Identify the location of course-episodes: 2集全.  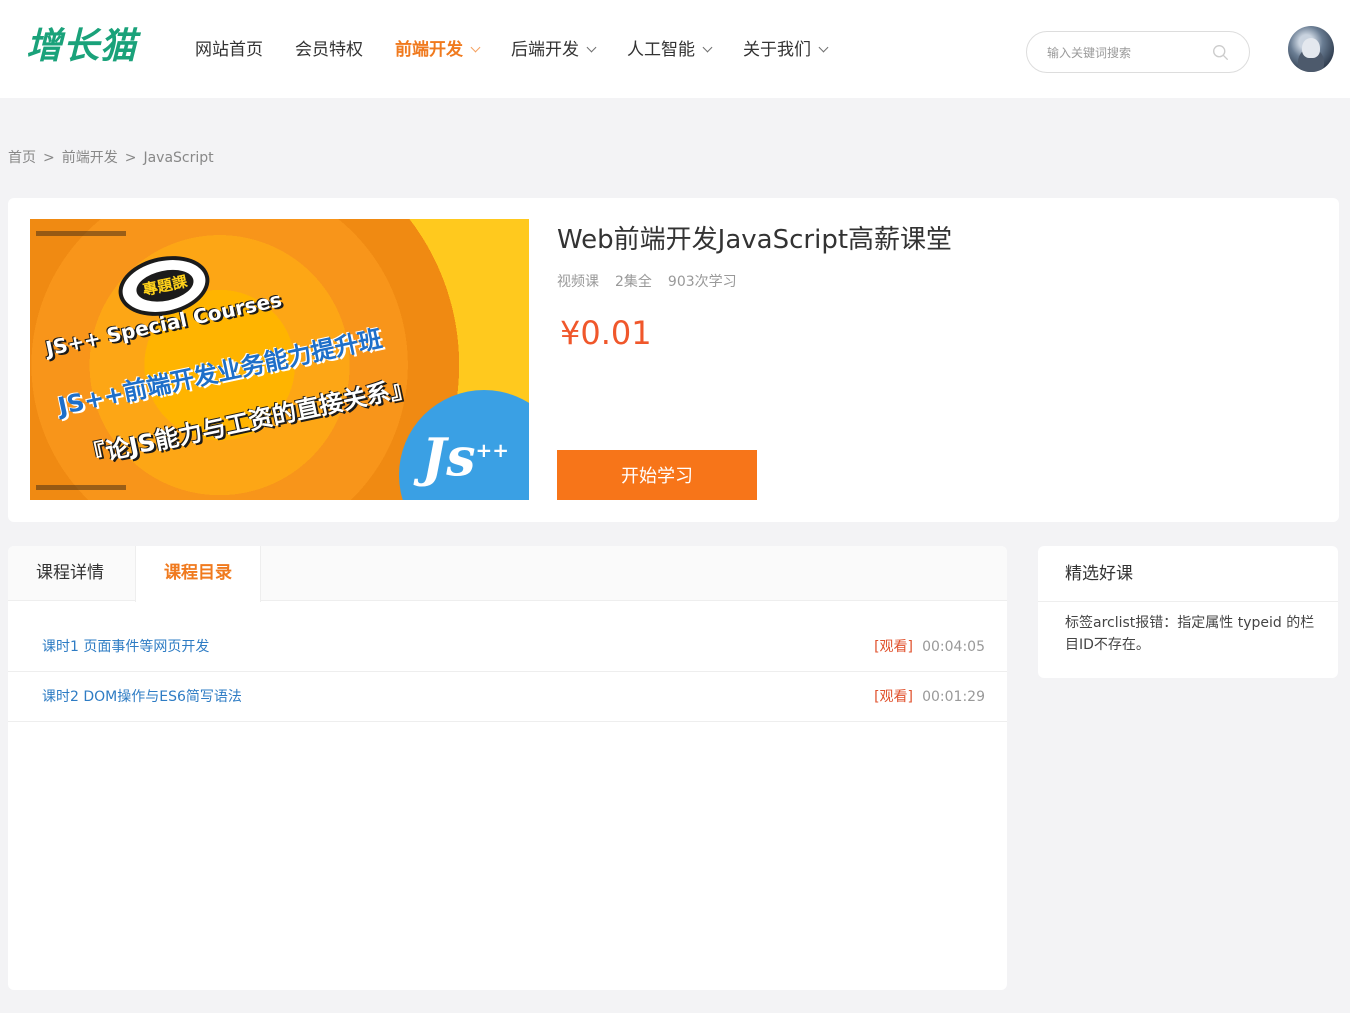
(633, 282).